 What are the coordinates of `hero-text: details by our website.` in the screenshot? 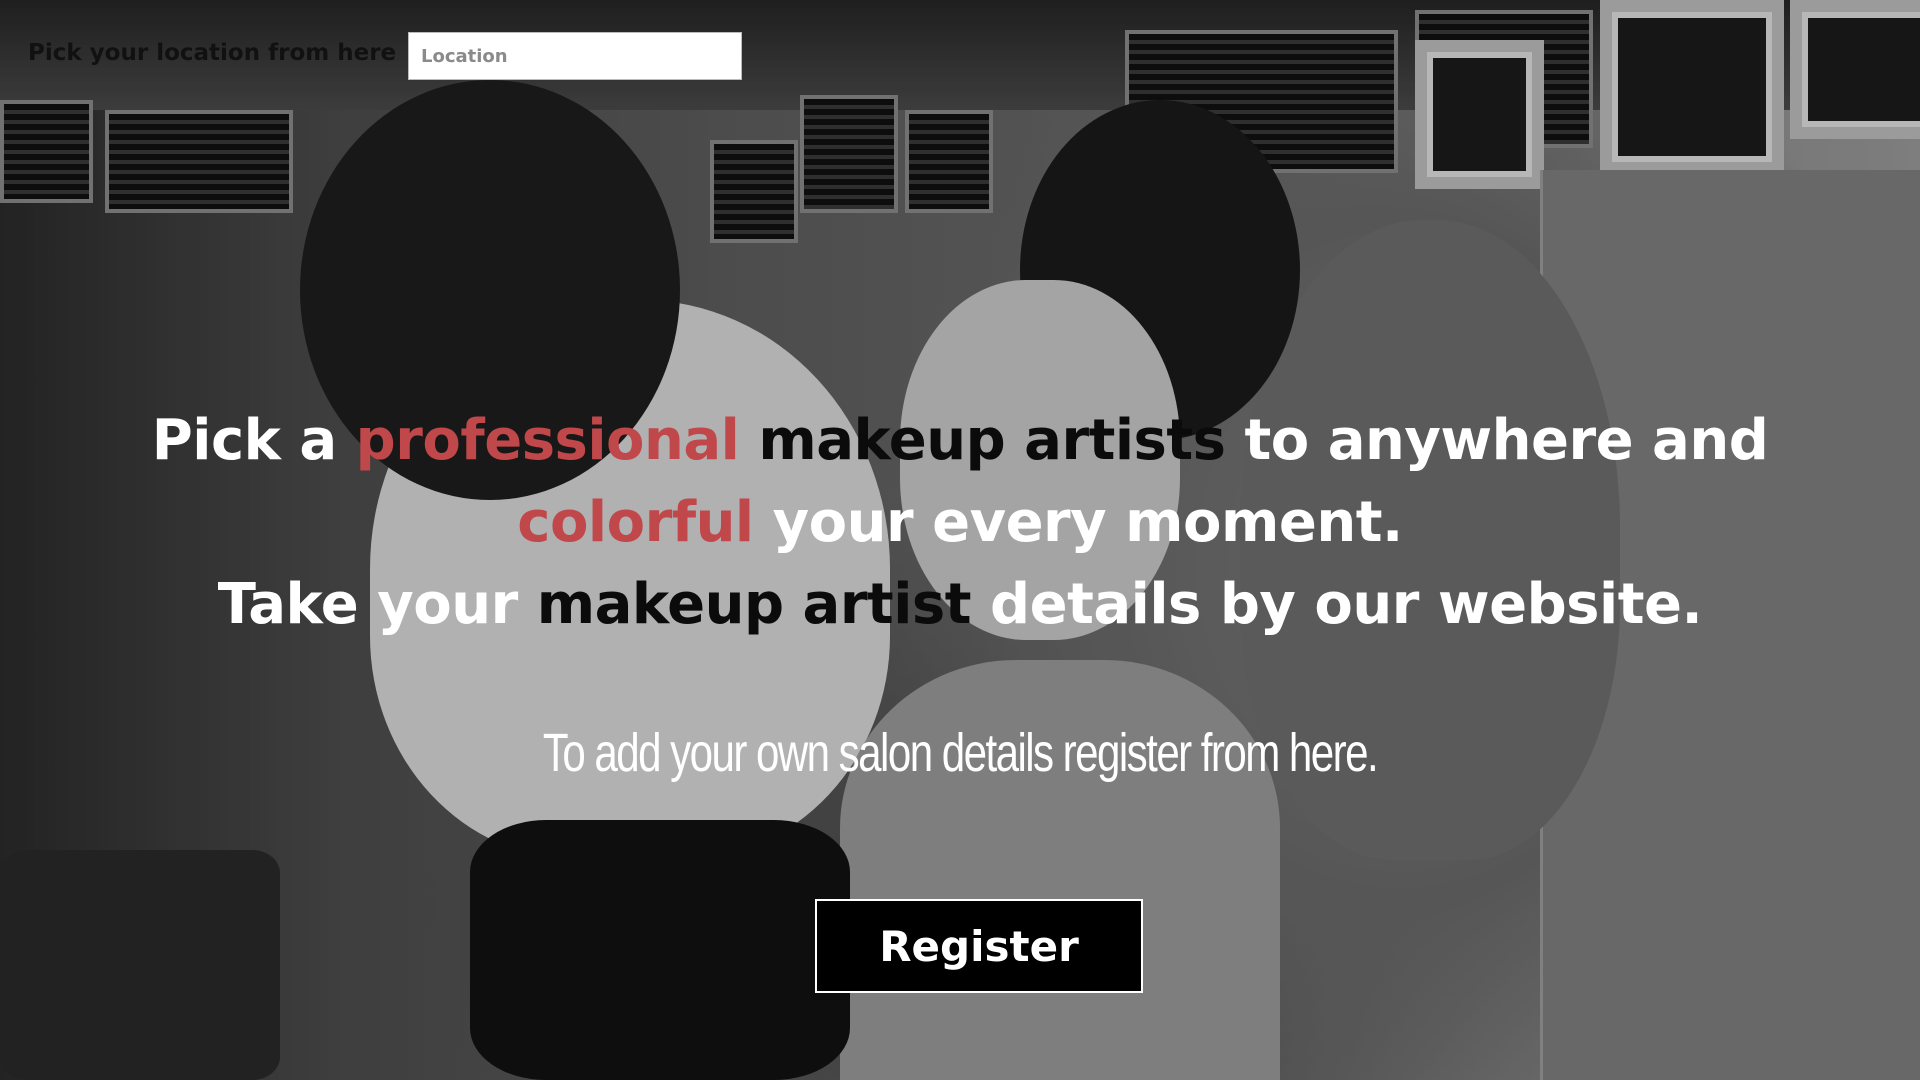 It's located at (1337, 604).